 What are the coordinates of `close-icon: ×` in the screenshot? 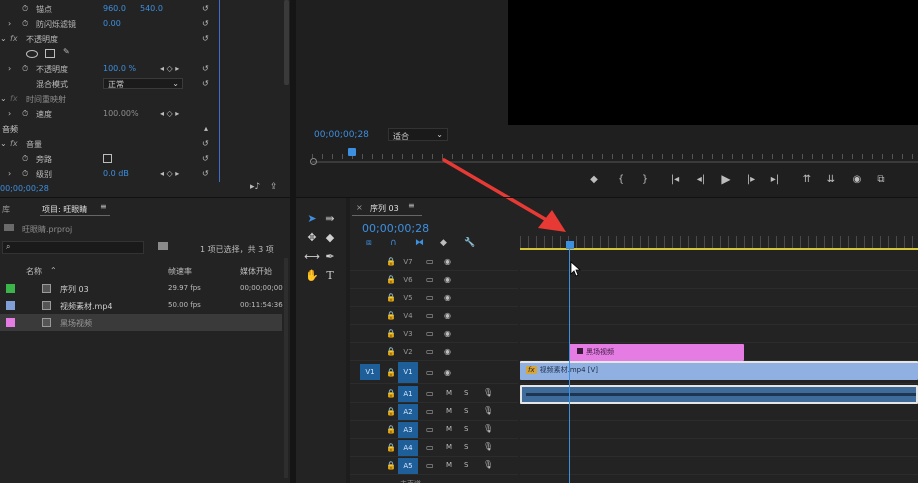 It's located at (359, 207).